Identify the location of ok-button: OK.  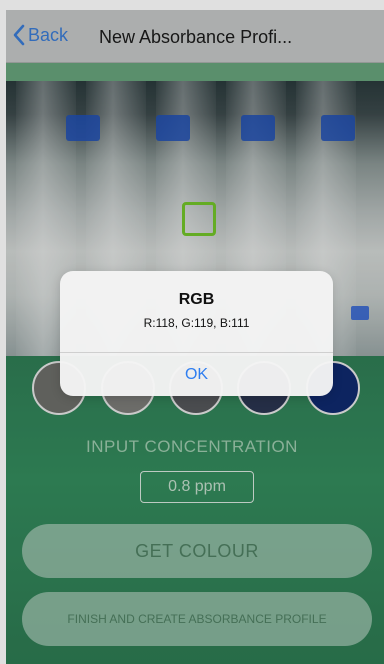
(196, 374).